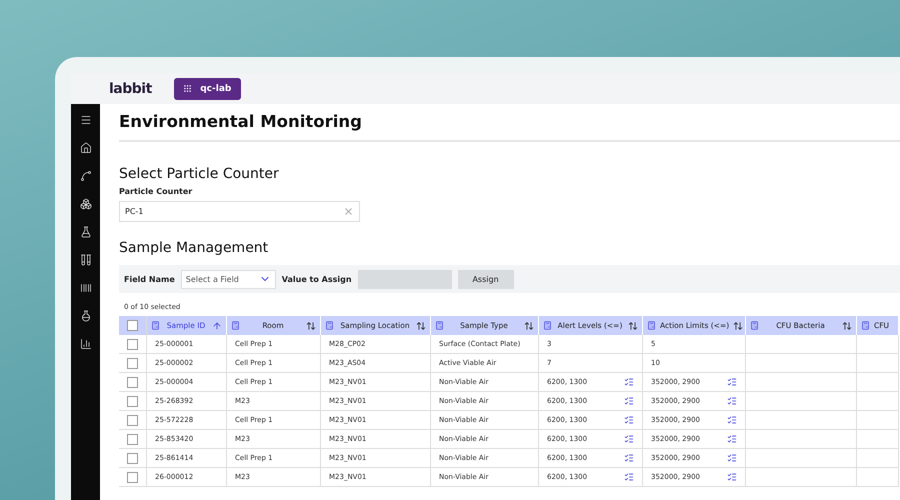 This screenshot has width=900, height=500. Describe the element at coordinates (130, 88) in the screenshot. I see `logo: labbit` at that location.